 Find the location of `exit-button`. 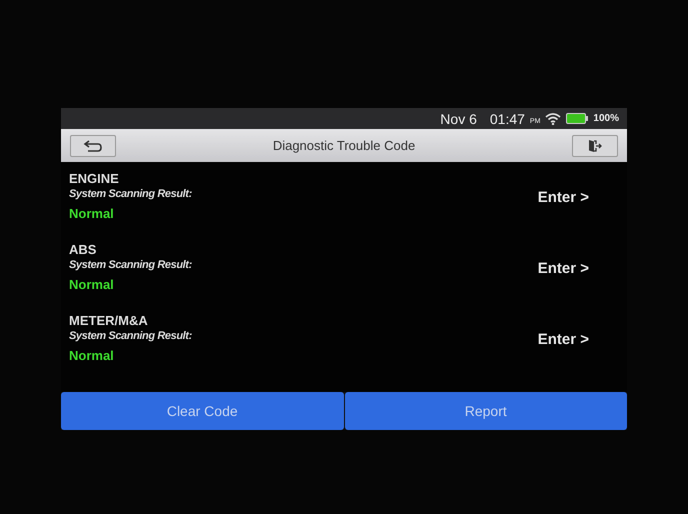

exit-button is located at coordinates (595, 145).